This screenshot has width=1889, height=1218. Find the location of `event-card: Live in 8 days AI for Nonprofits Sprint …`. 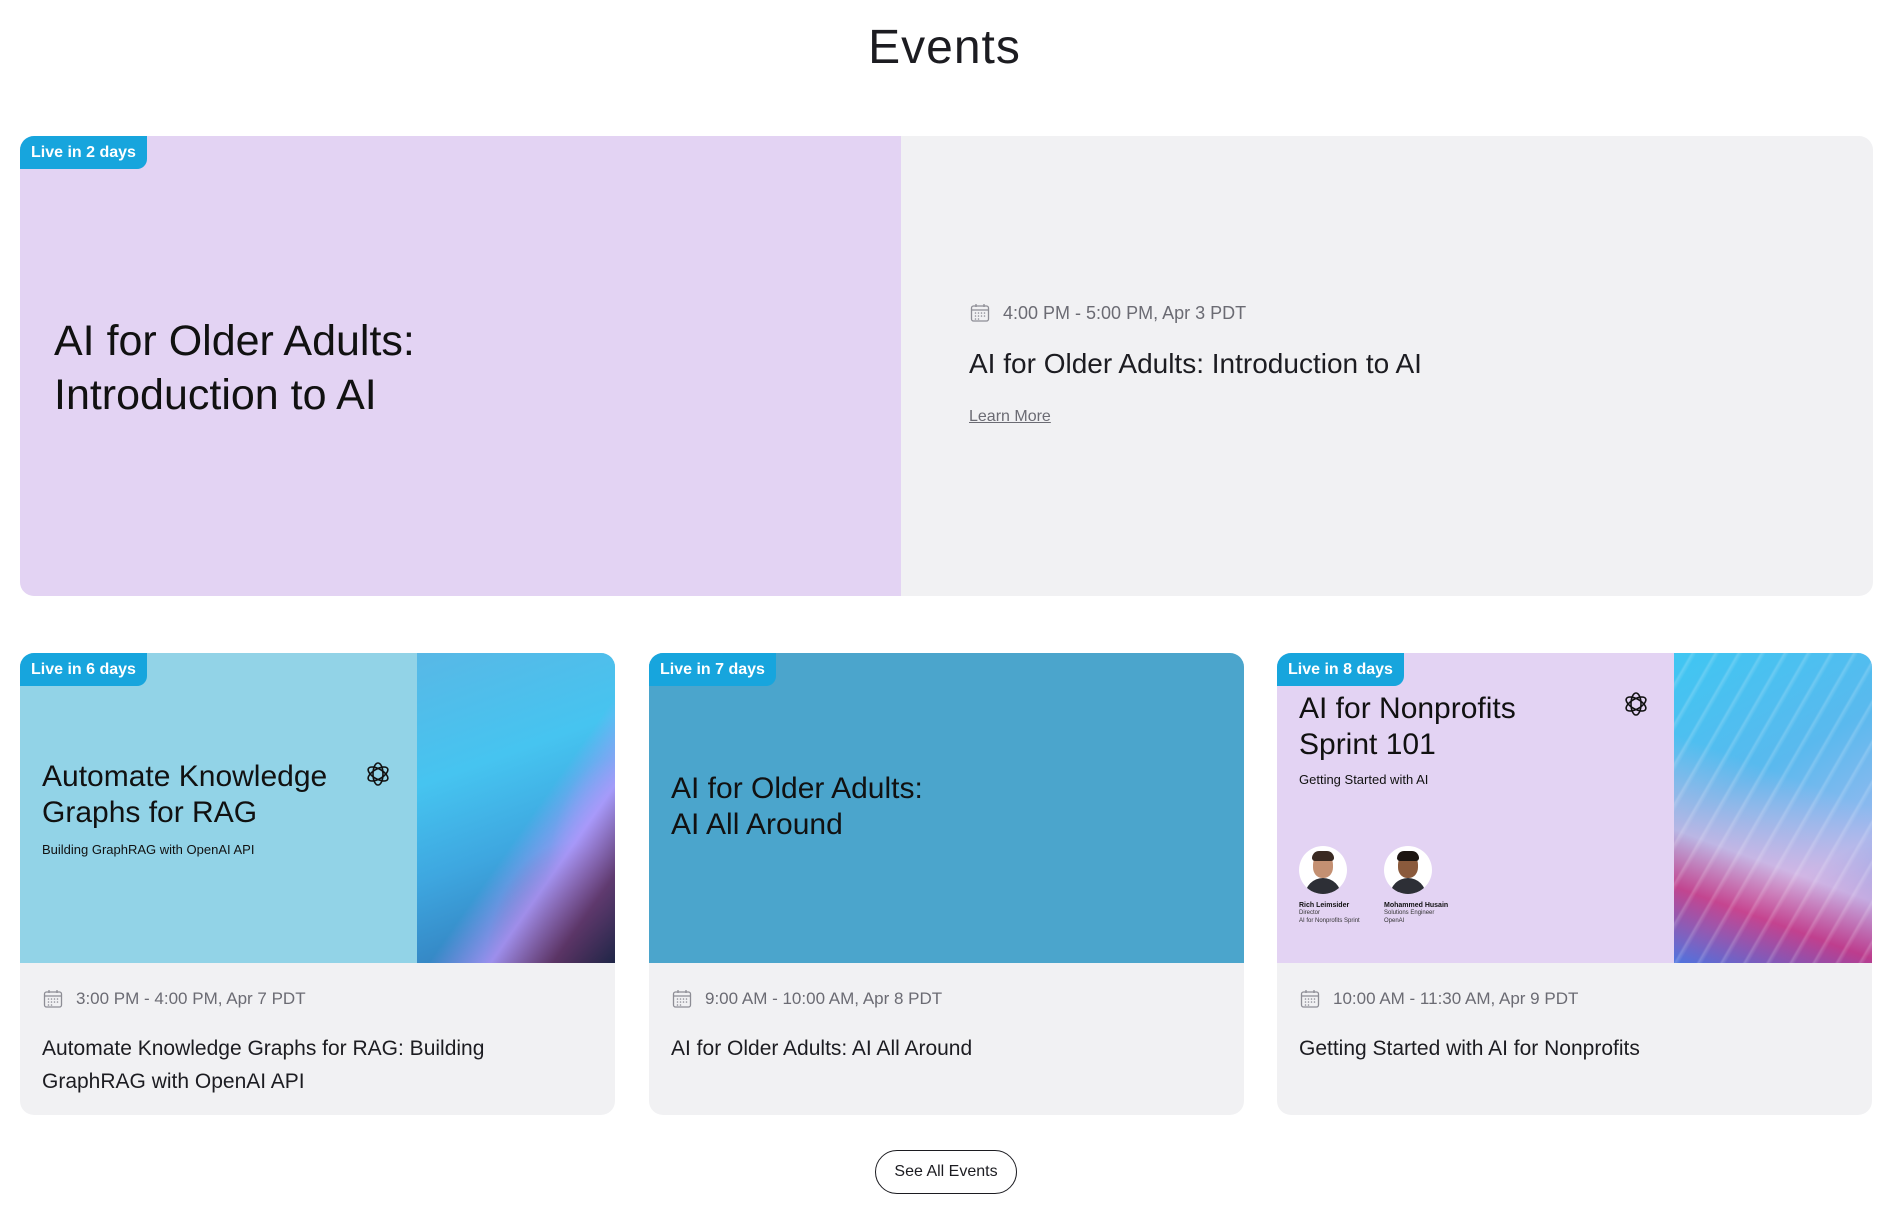

event-card: Live in 8 days AI for Nonprofits Sprint … is located at coordinates (1574, 884).